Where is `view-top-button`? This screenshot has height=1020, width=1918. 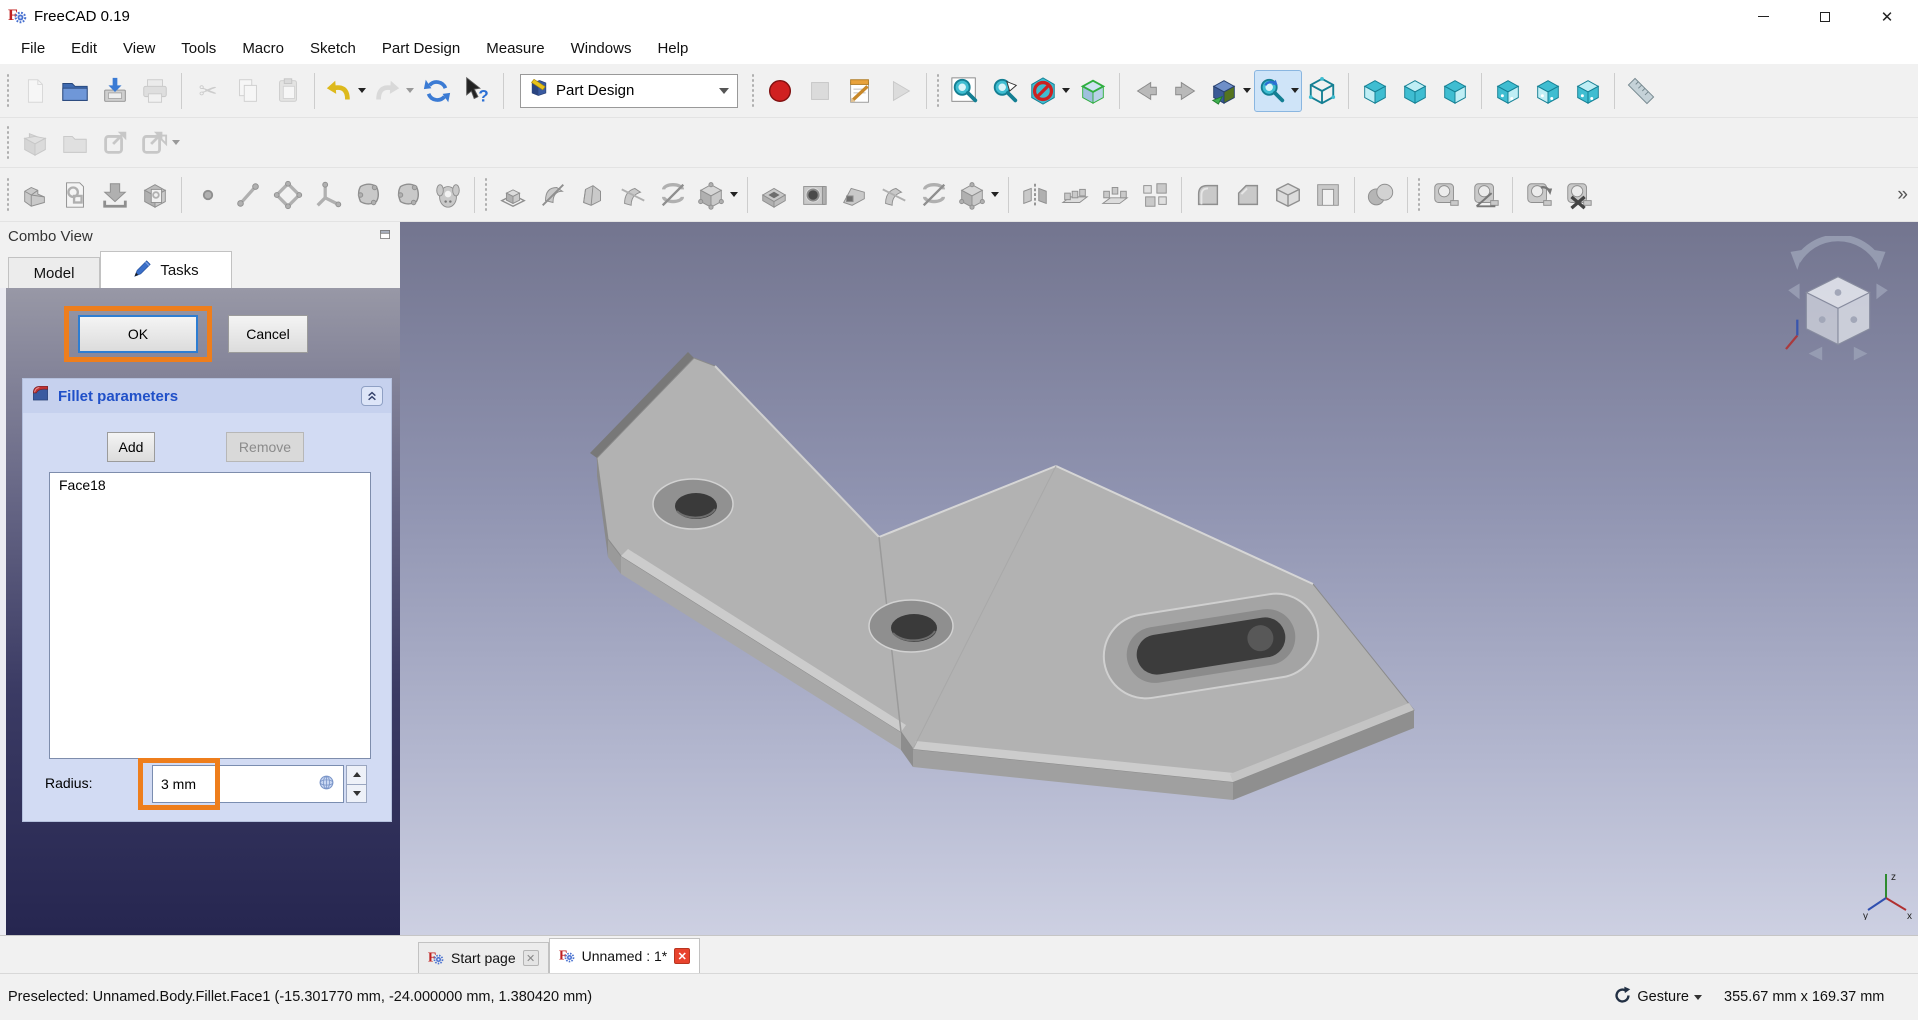
view-top-button is located at coordinates (1415, 91).